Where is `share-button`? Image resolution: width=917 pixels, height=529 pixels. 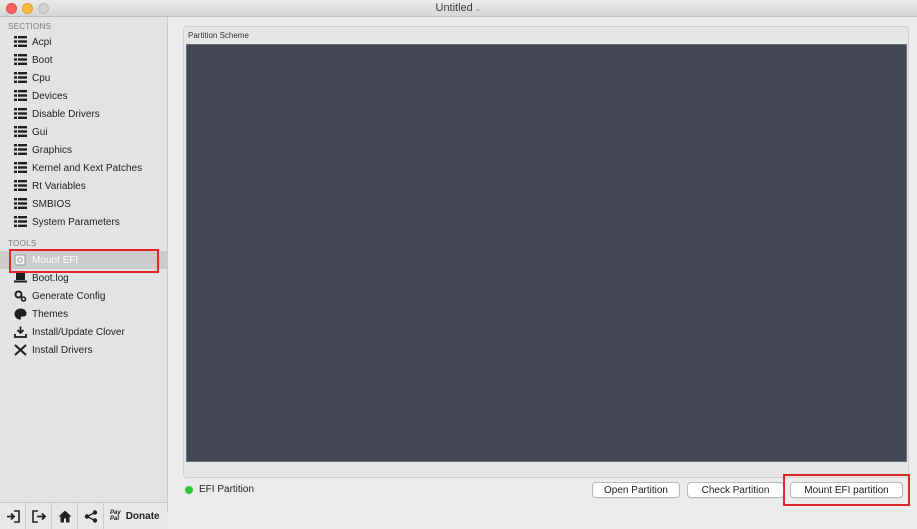
share-button is located at coordinates (91, 516).